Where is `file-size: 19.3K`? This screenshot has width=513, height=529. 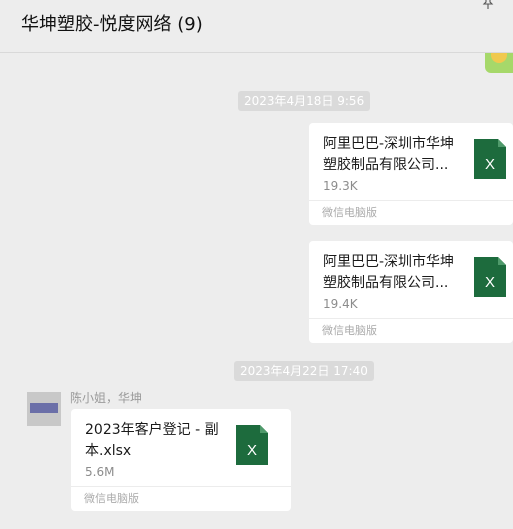
file-size: 19.3K is located at coordinates (340, 186).